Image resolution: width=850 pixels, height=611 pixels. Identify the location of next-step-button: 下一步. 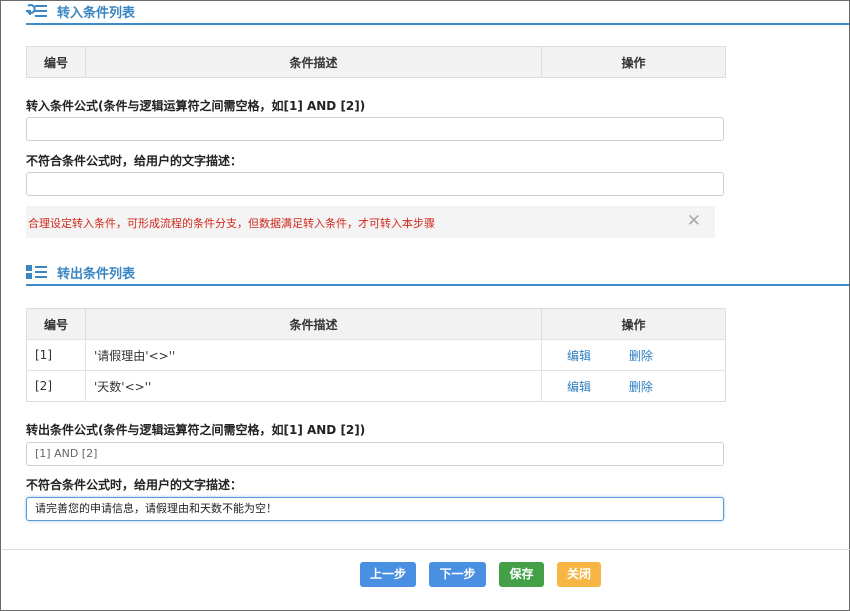
(457, 574).